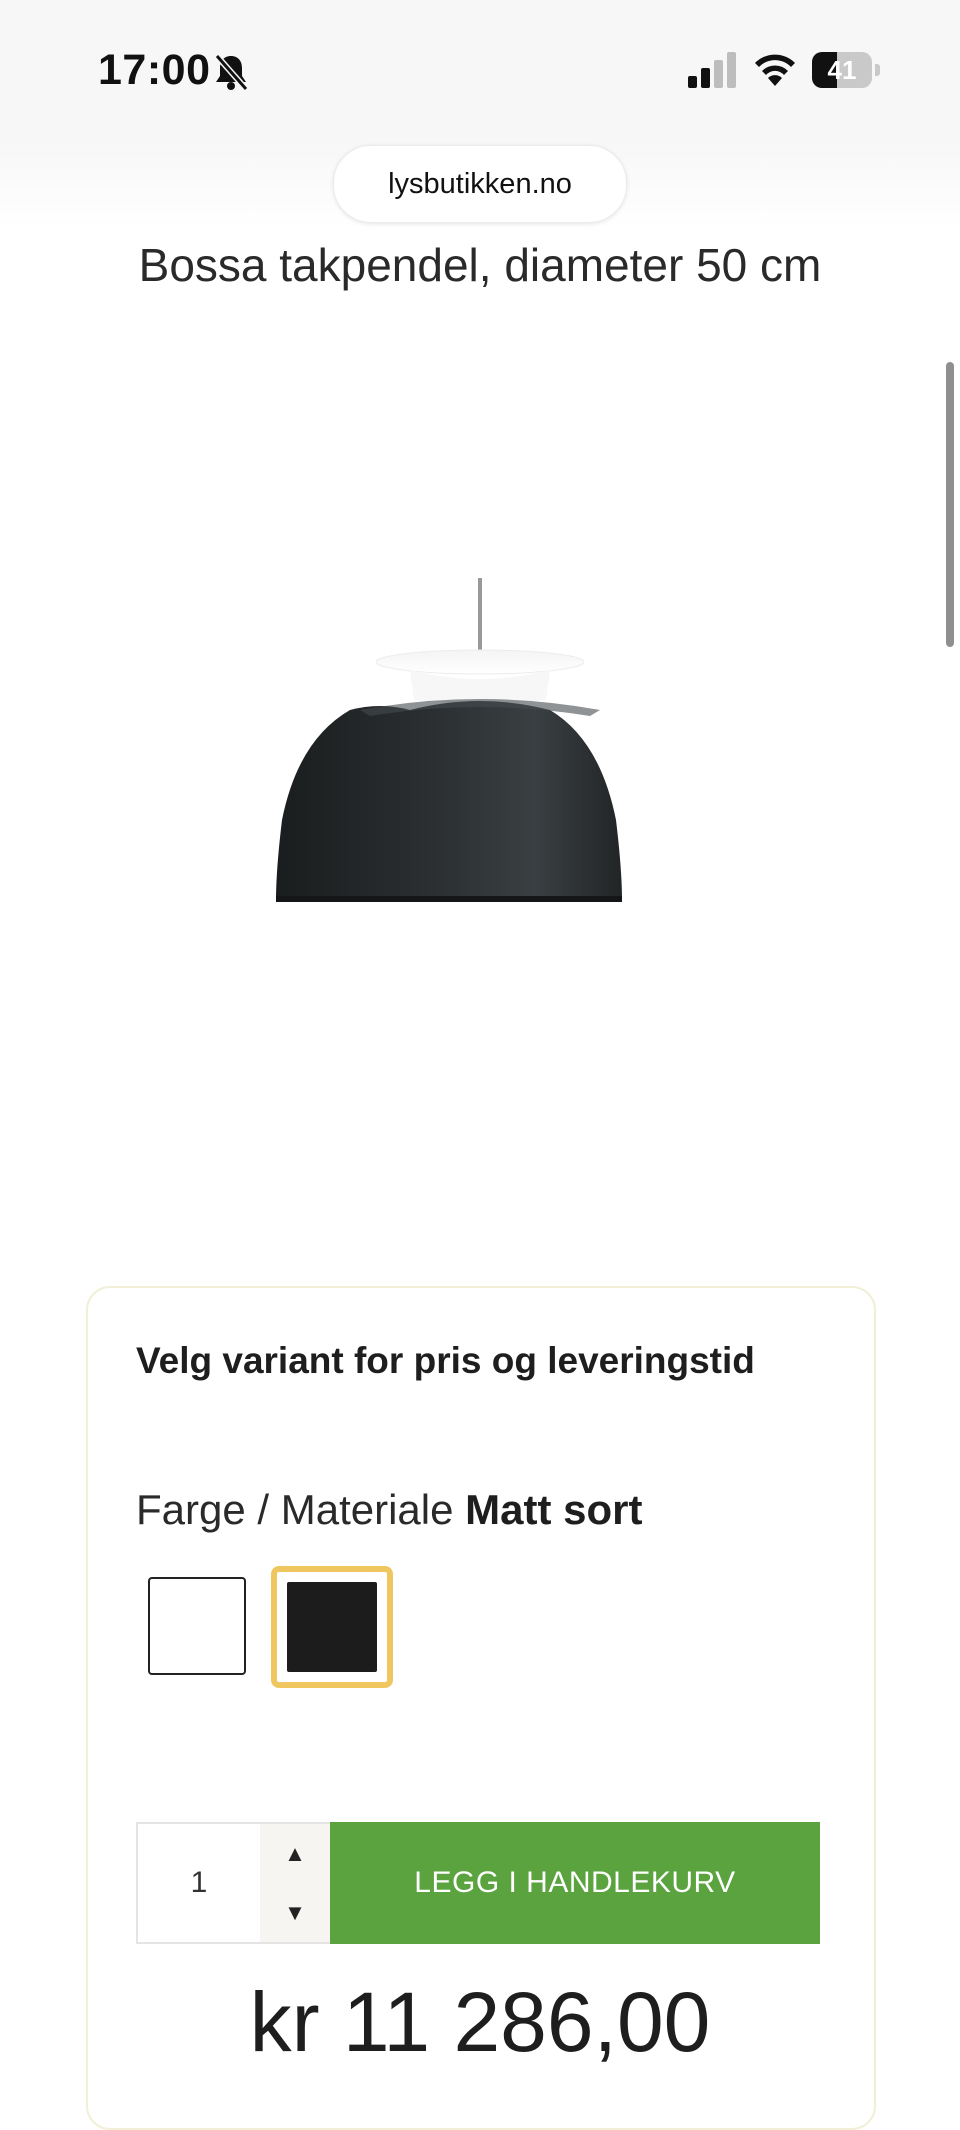  I want to click on battery-icon: 41, so click(847, 70).